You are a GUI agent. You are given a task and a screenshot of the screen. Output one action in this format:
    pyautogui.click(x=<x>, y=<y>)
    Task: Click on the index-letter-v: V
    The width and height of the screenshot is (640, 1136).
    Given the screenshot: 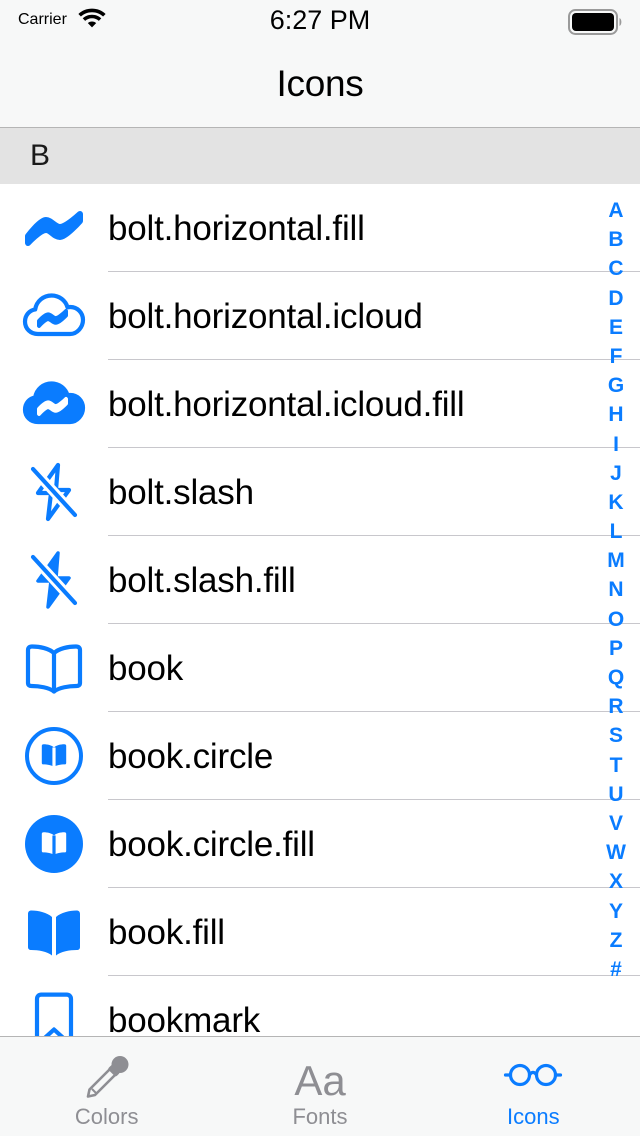 What is the action you would take?
    pyautogui.click(x=616, y=823)
    